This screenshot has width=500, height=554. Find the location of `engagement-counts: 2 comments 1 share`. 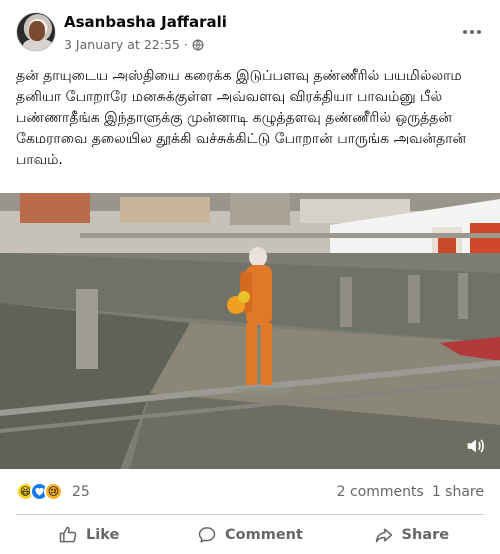

engagement-counts: 2 comments 1 share is located at coordinates (410, 492).